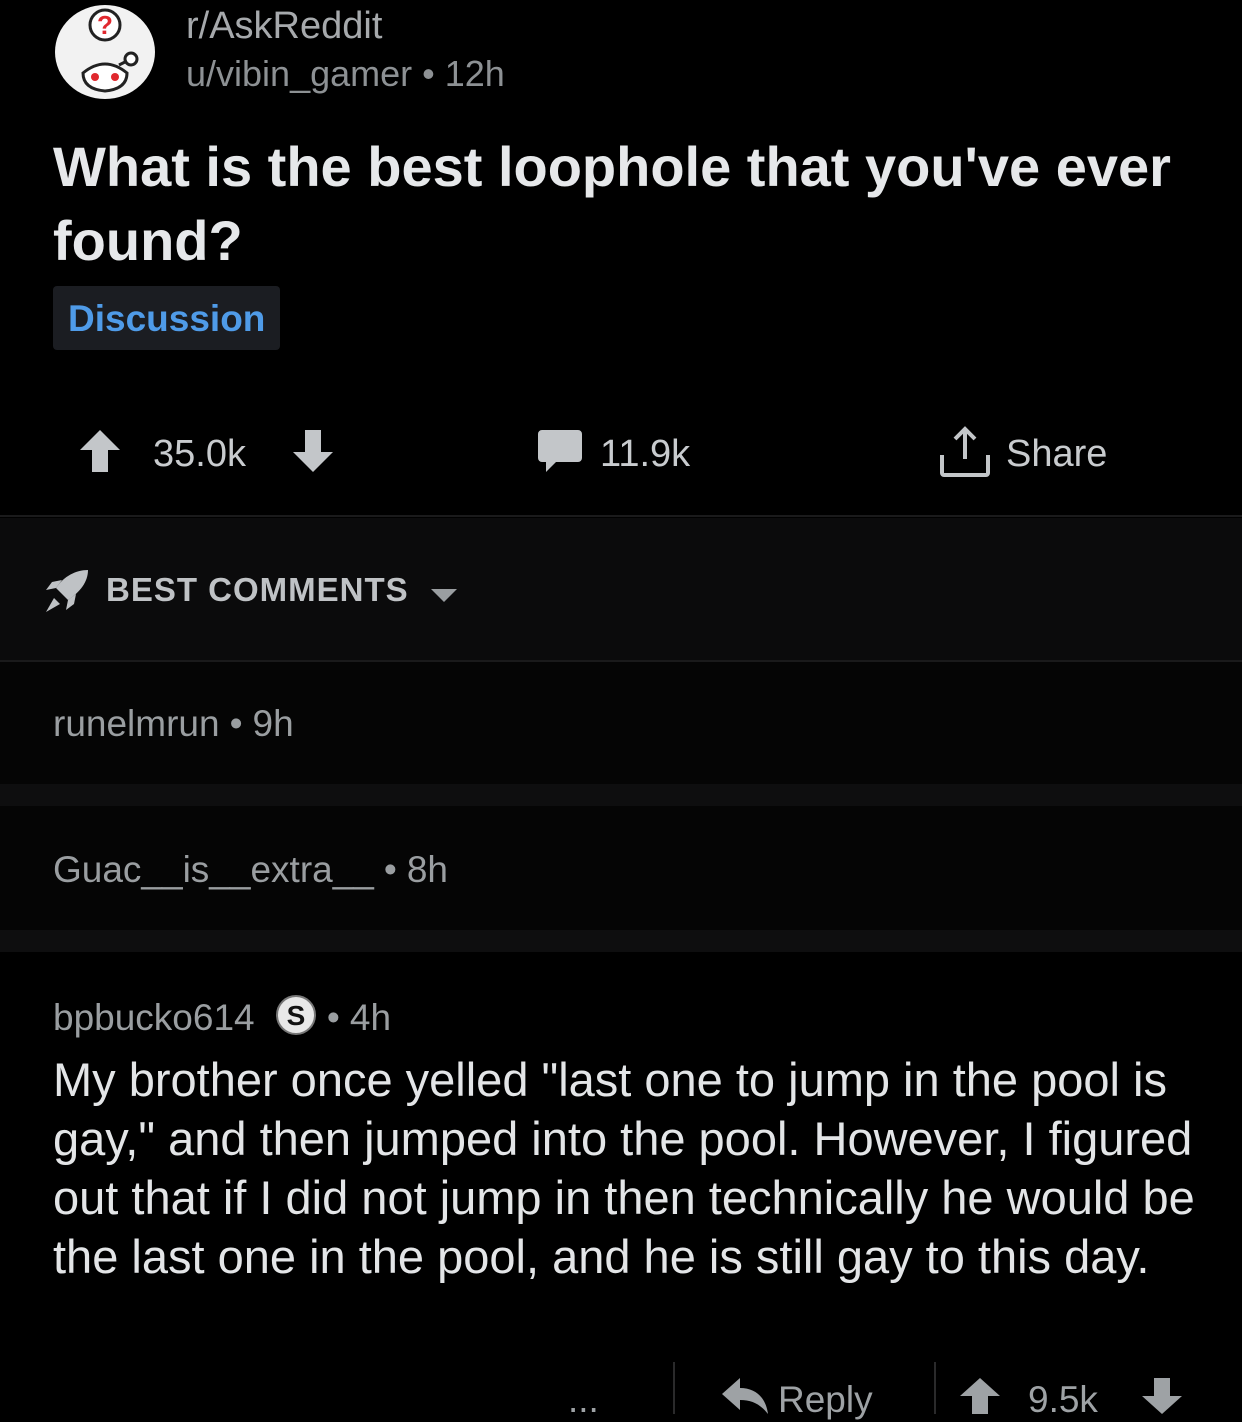 The height and width of the screenshot is (1422, 1242). What do you see at coordinates (474, 73) in the screenshot?
I see `post-age: 12h` at bounding box center [474, 73].